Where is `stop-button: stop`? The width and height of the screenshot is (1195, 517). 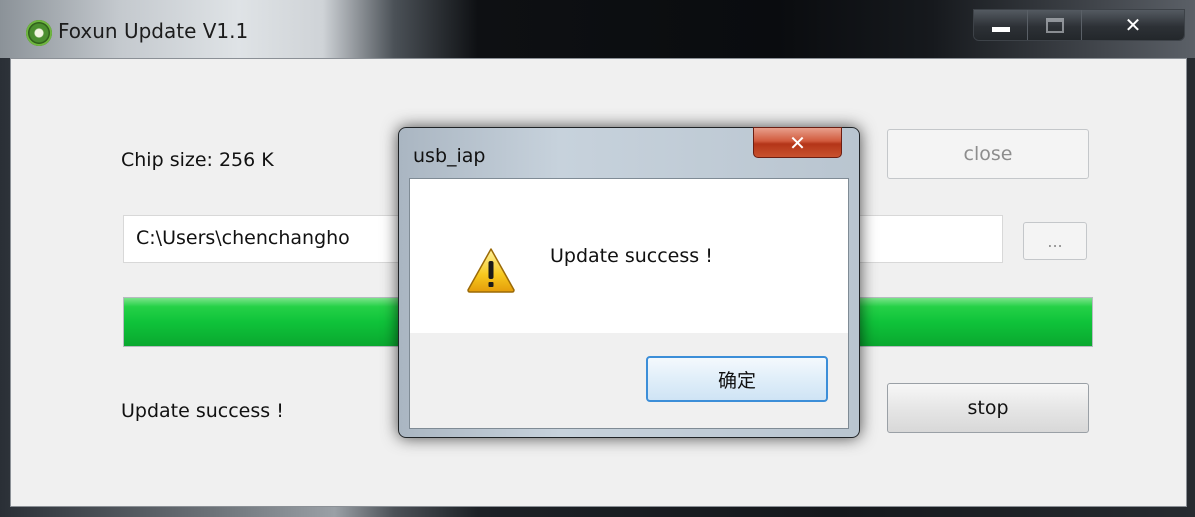 stop-button: stop is located at coordinates (988, 408).